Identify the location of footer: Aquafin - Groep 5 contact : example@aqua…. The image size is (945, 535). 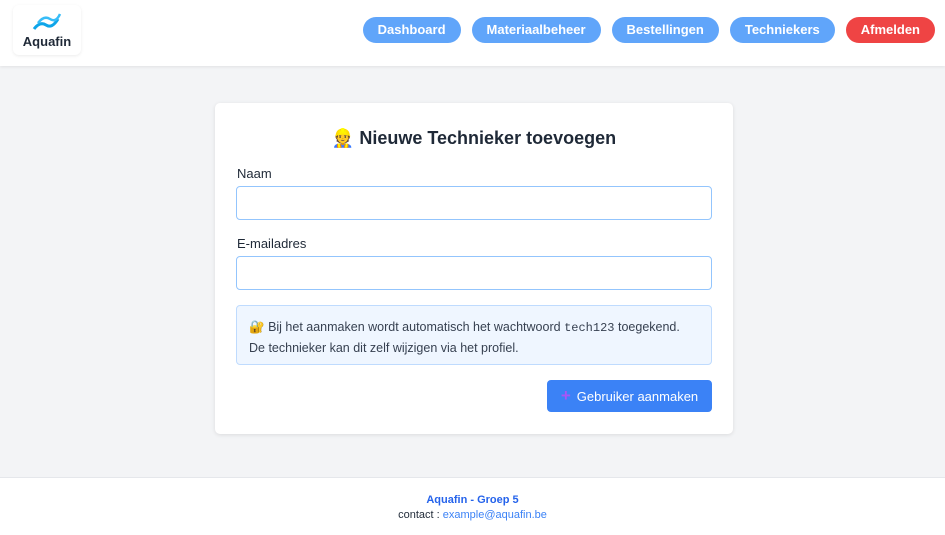
(472, 506).